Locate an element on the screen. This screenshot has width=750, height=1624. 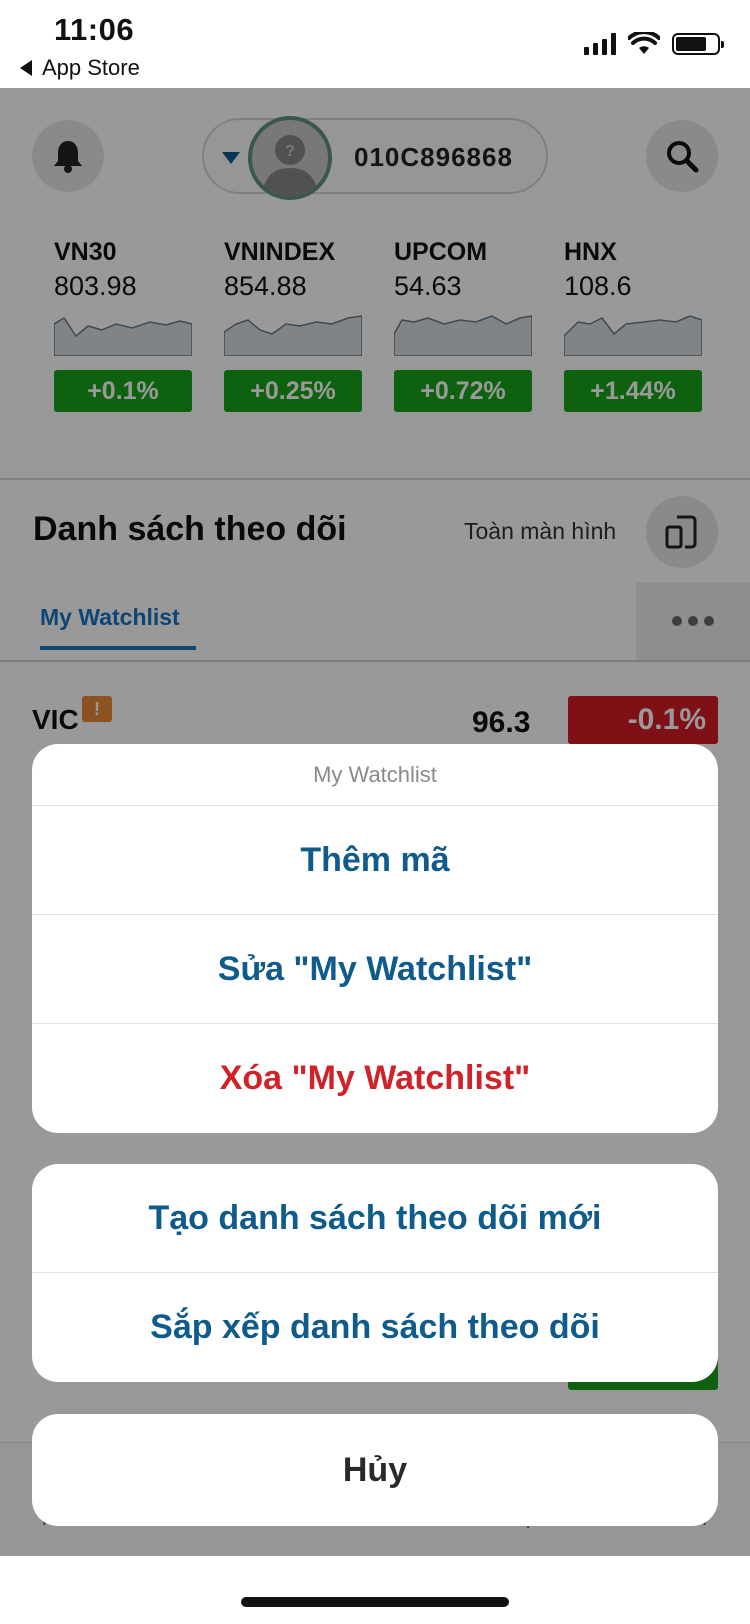
home-area is located at coordinates (375, 1590).